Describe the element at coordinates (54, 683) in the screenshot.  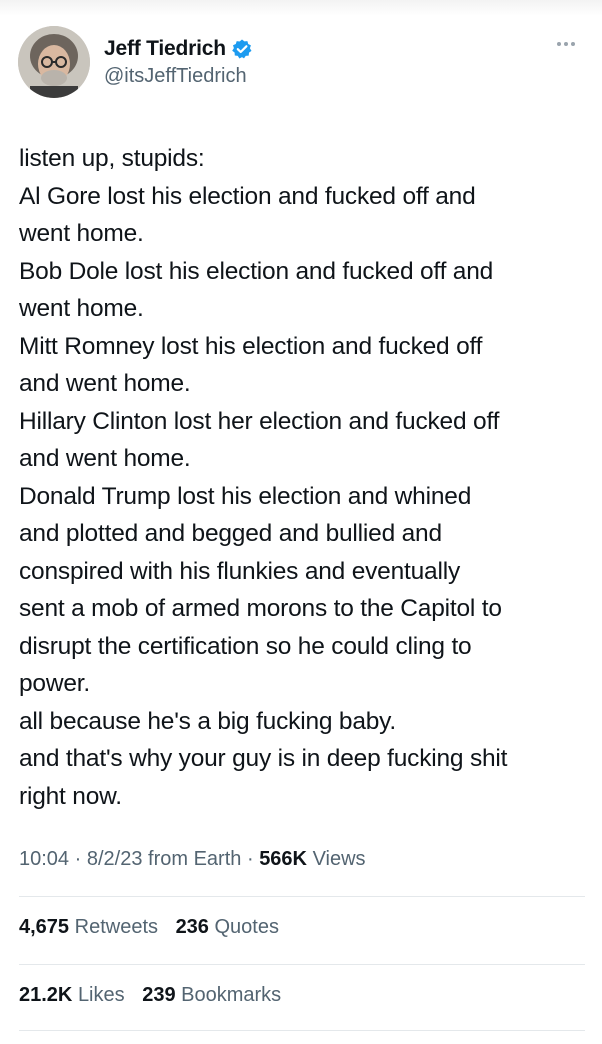
I see `tweet-line: power.` at that location.